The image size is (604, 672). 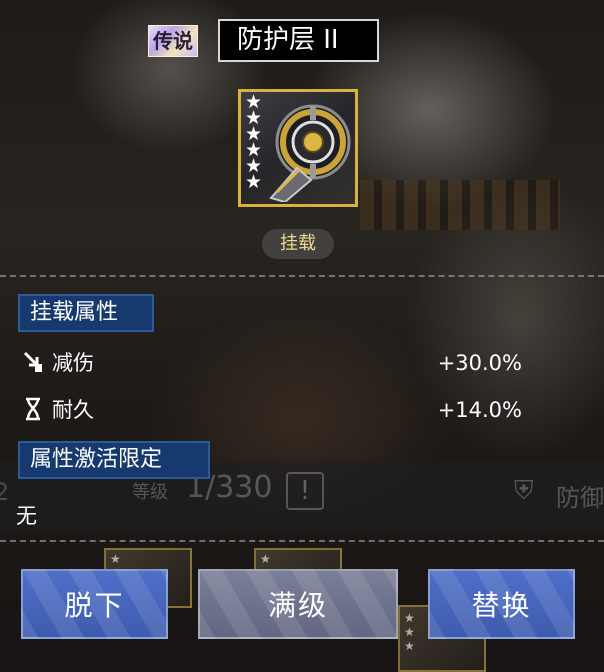 What do you see at coordinates (298, 604) in the screenshot?
I see `max-level-button: 满级` at bounding box center [298, 604].